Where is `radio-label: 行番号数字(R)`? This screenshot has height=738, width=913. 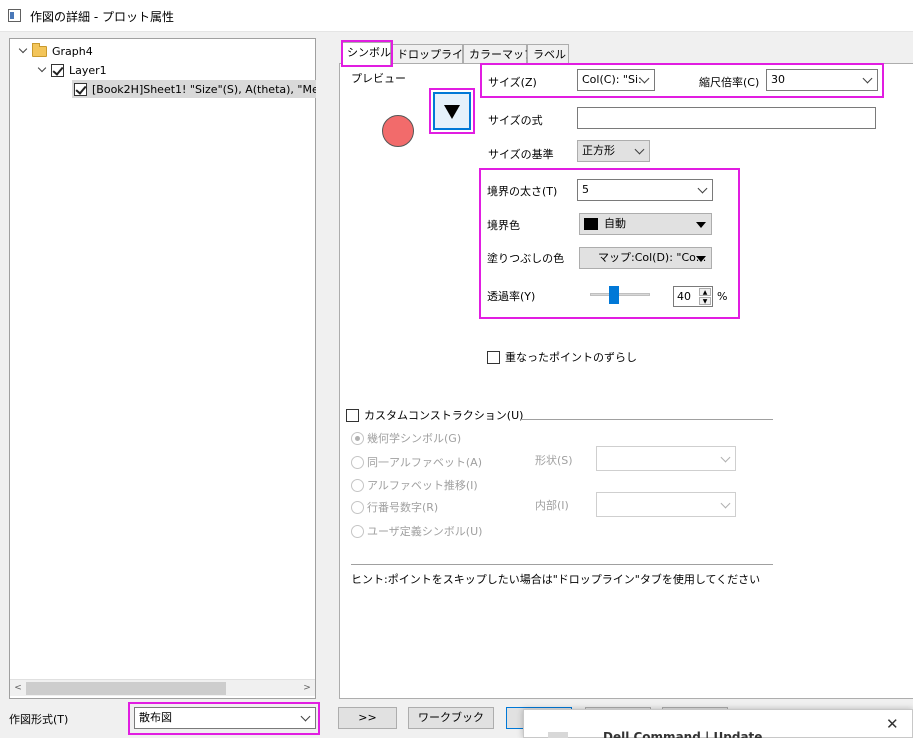
radio-label: 行番号数字(R) is located at coordinates (403, 507).